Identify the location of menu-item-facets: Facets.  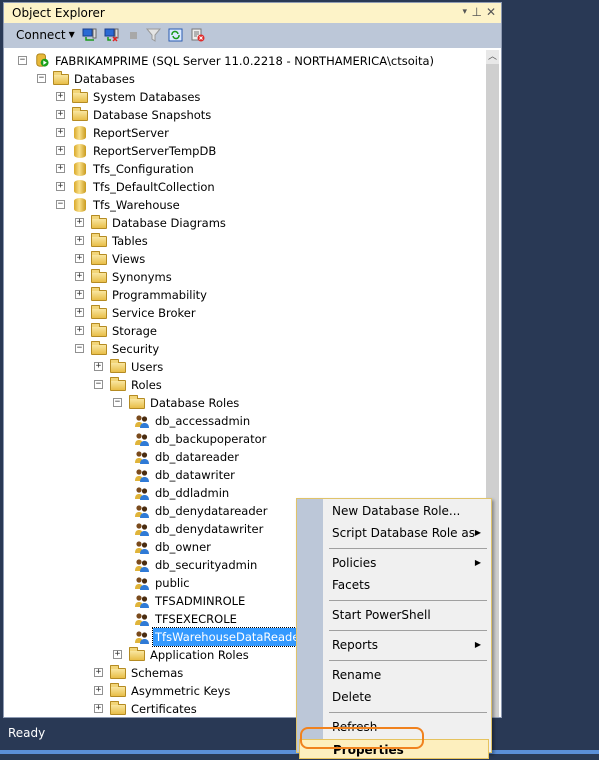
(406, 585).